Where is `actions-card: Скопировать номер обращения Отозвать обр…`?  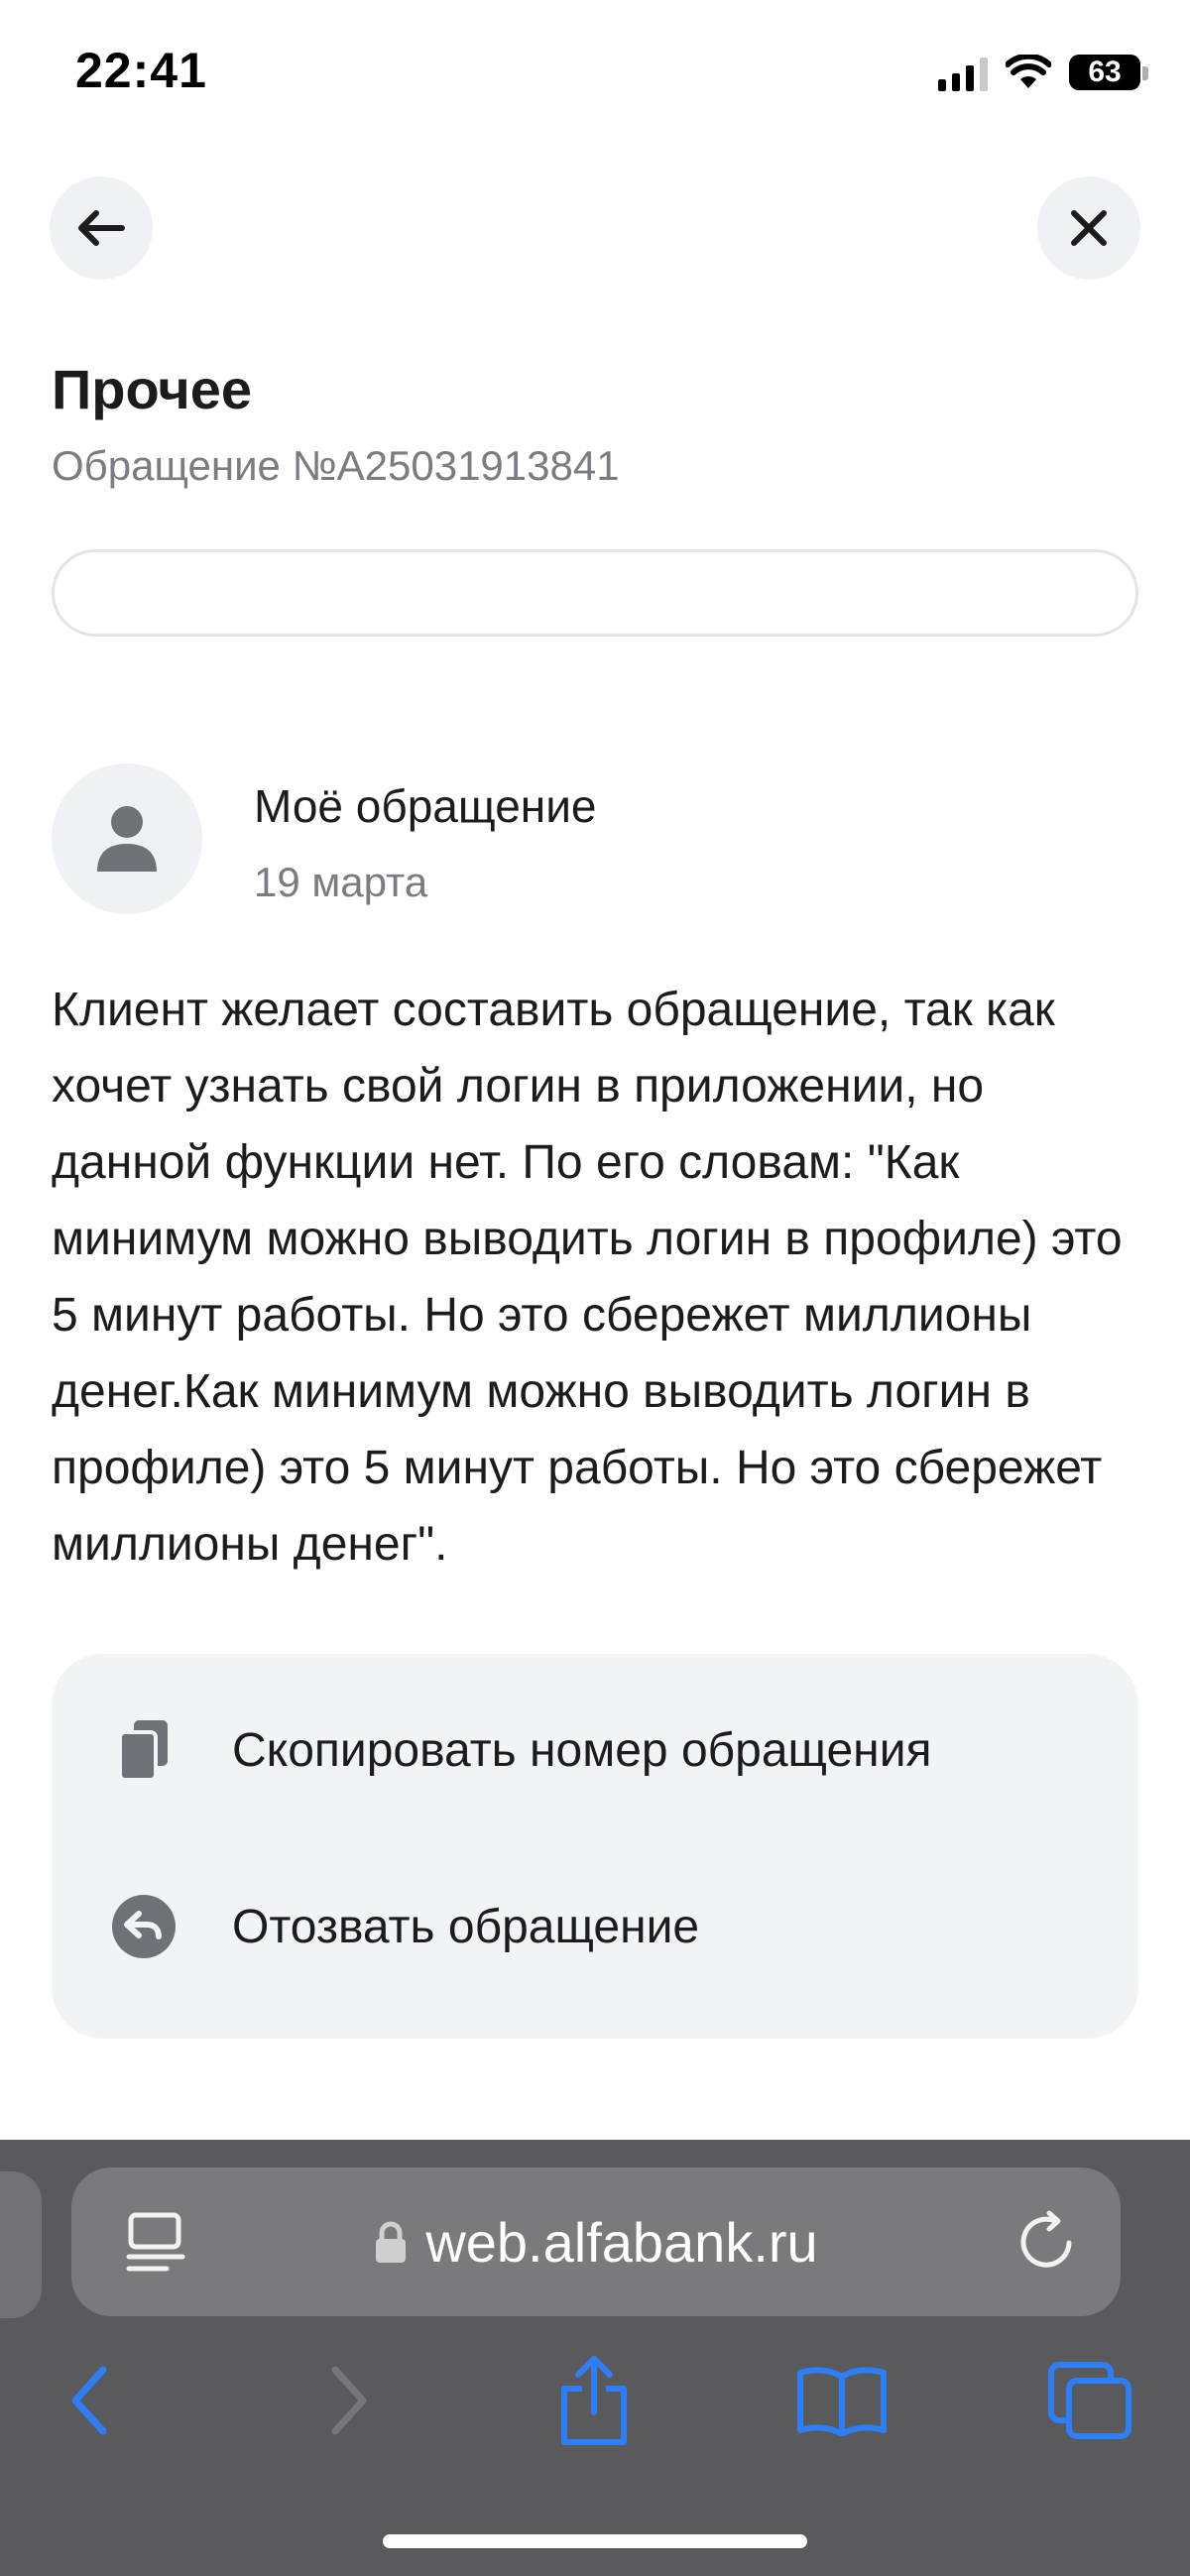
actions-card: Скопировать номер обращения Отозвать обр… is located at coordinates (595, 1847).